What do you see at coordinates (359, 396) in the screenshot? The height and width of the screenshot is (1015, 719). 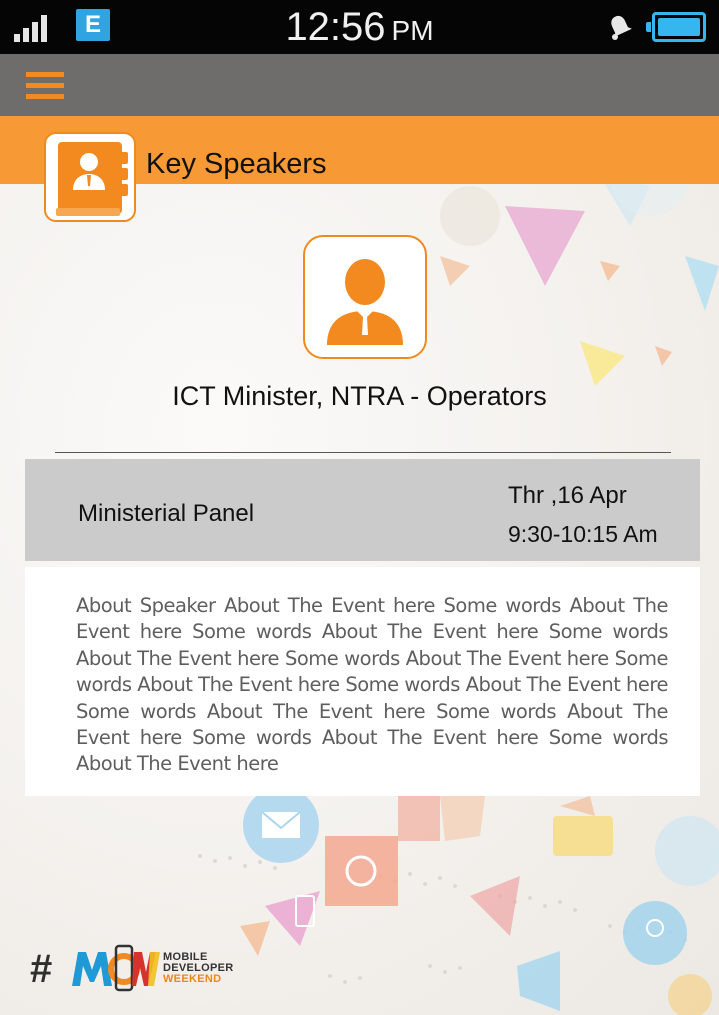 I see `speaker-name: ICT Minister, NTRA - Operators` at bounding box center [359, 396].